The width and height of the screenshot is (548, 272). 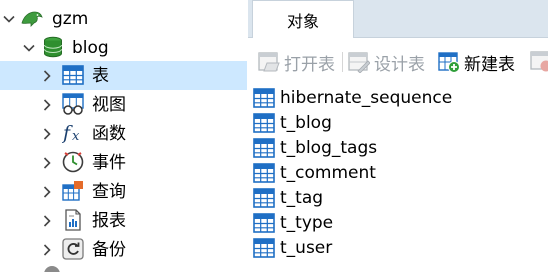 I want to click on tree-item-reports: 报表, so click(x=123, y=220).